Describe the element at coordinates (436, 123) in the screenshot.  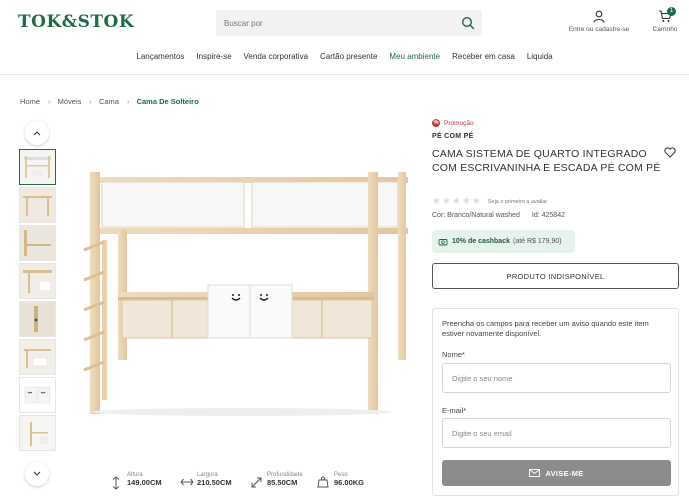
I see `percent-icon: %` at that location.